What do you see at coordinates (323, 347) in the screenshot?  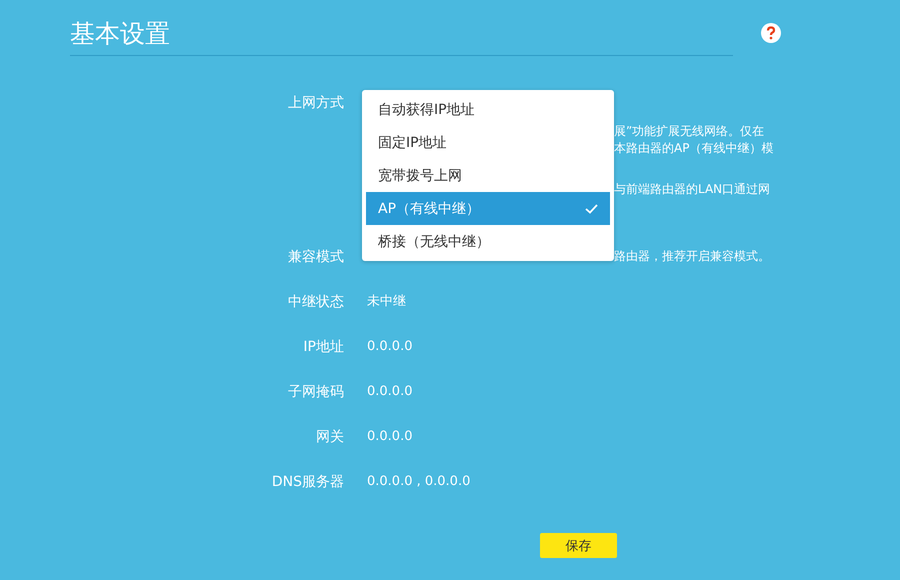 I see `field-label: IP地址` at bounding box center [323, 347].